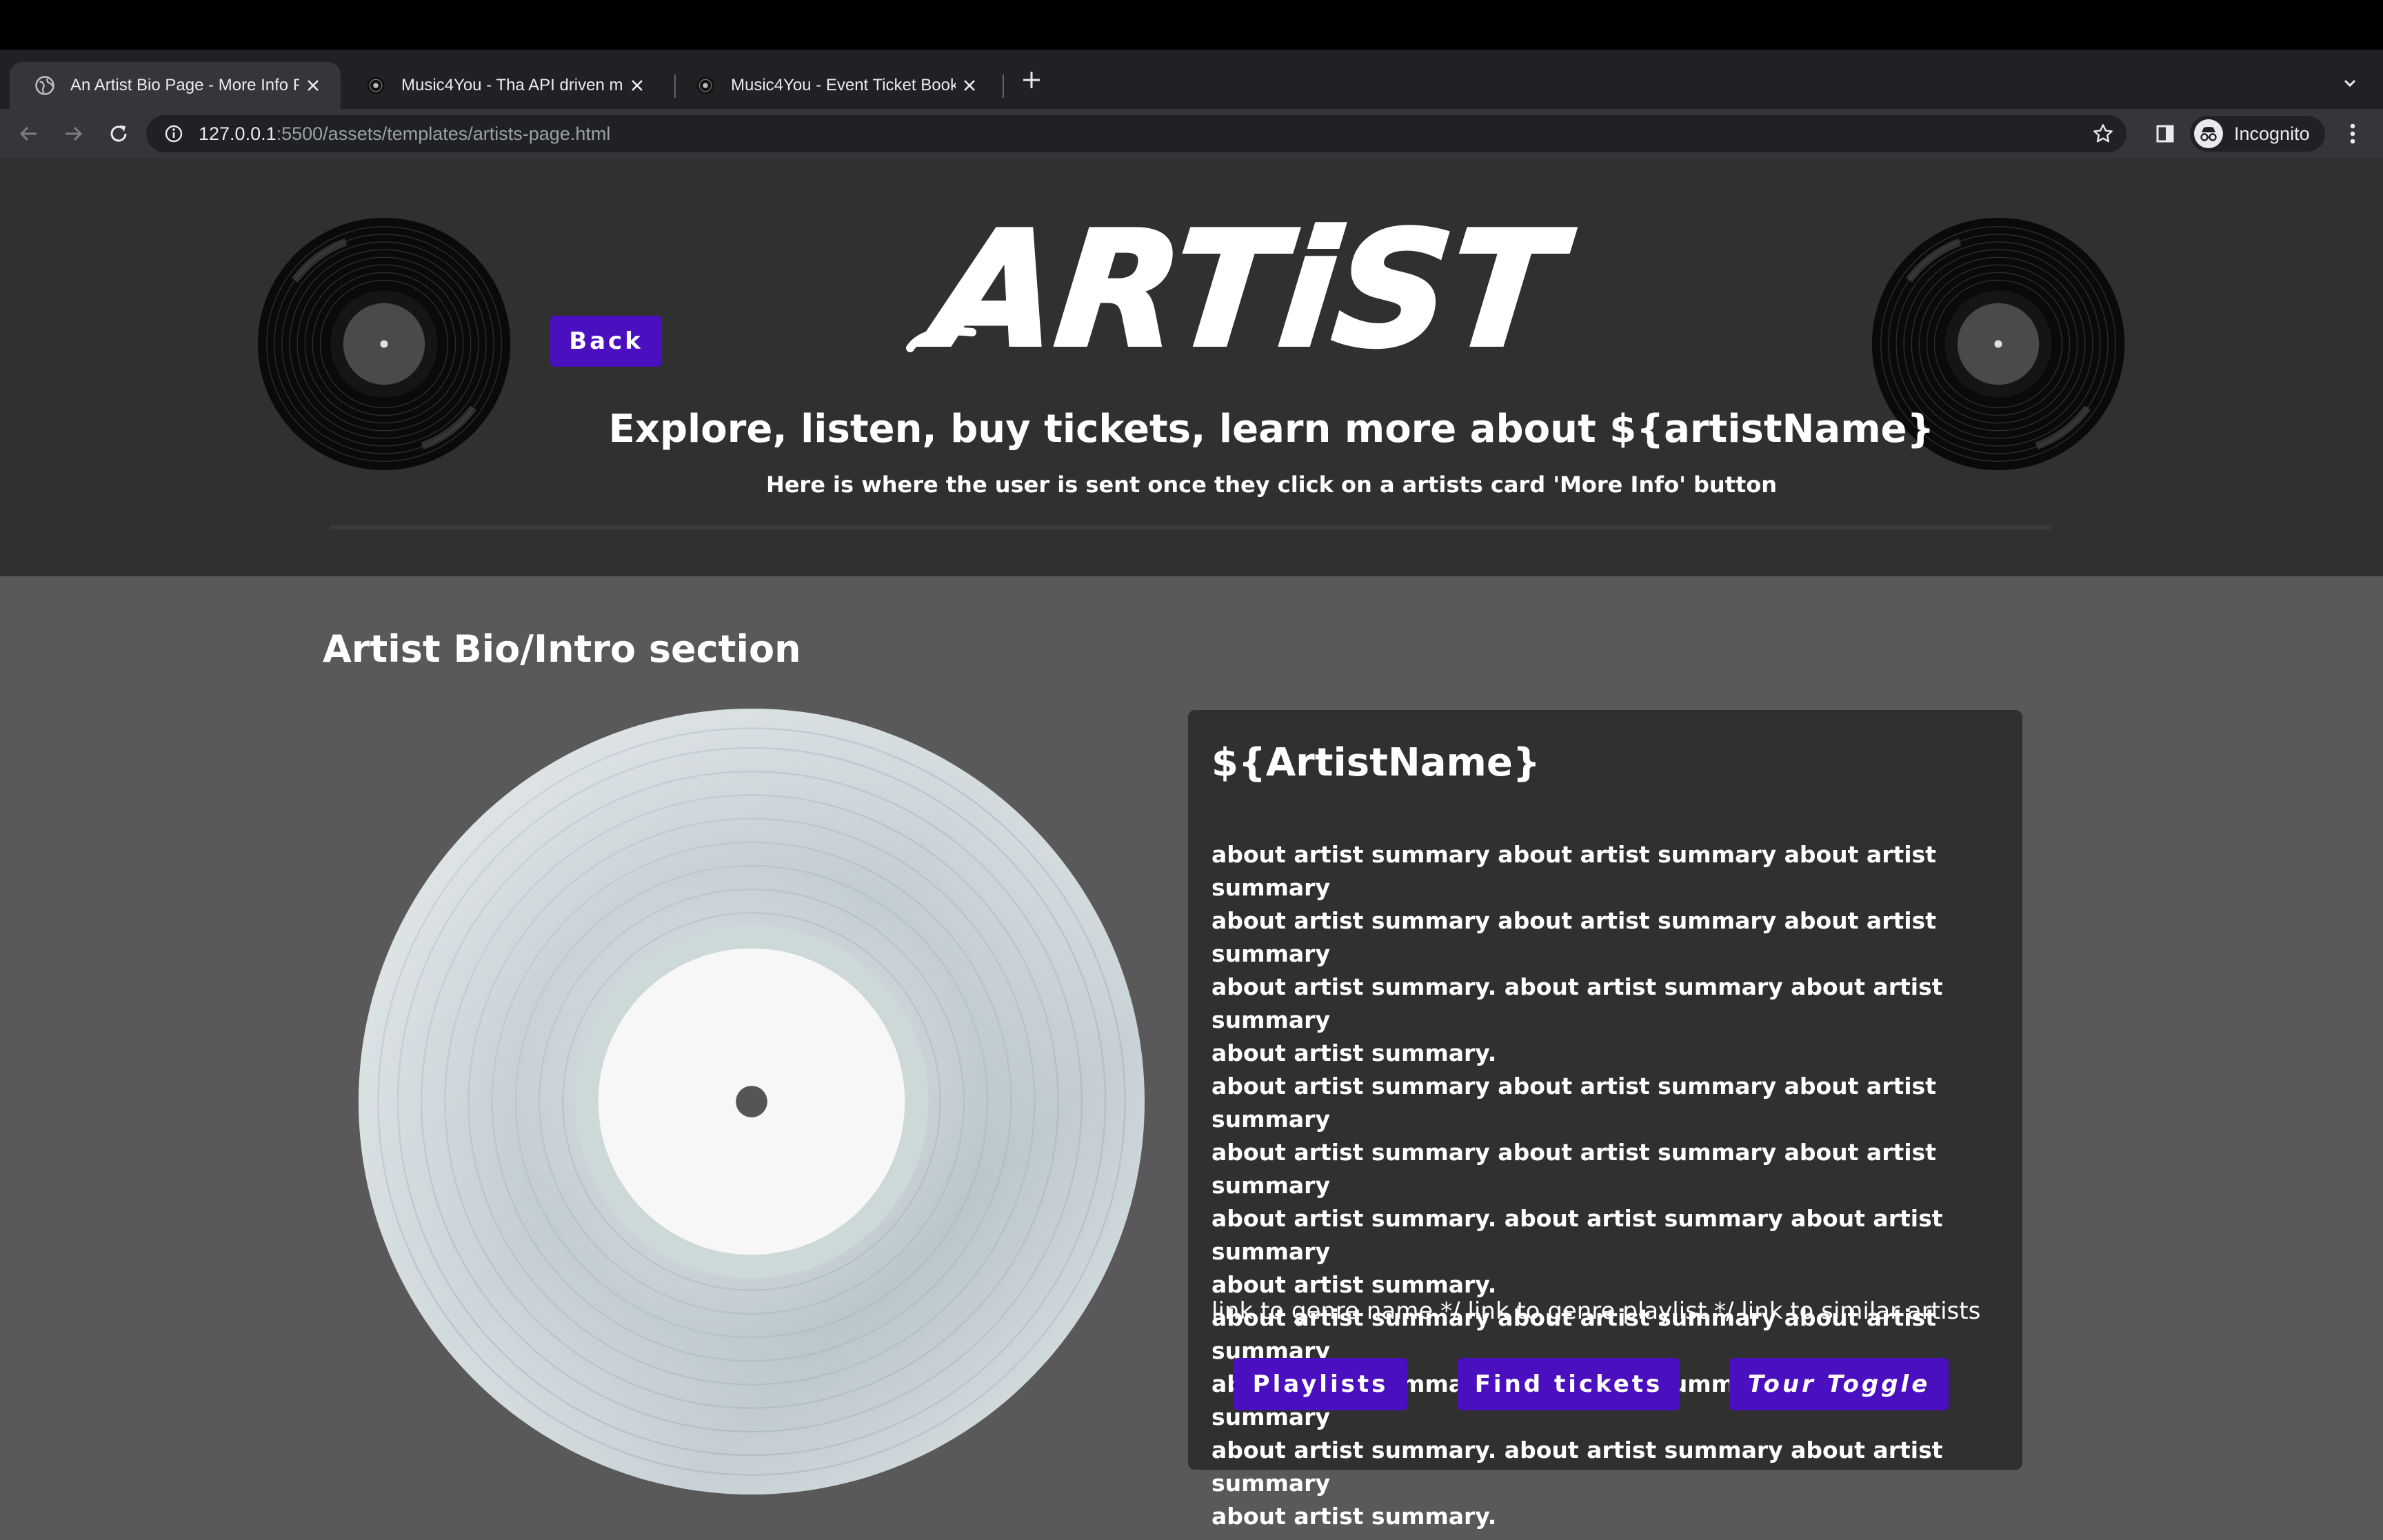  What do you see at coordinates (512, 85) in the screenshot?
I see `tab-title: Music4You - Tha API driven music` at bounding box center [512, 85].